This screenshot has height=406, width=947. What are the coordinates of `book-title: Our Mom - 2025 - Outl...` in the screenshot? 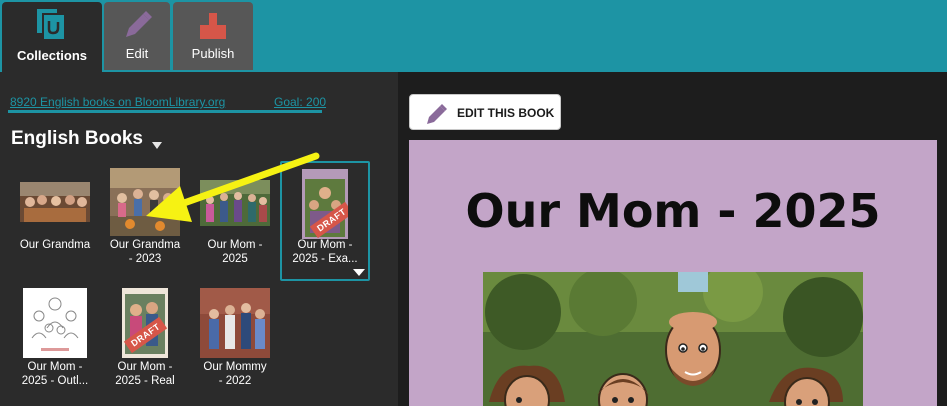 It's located at (55, 374).